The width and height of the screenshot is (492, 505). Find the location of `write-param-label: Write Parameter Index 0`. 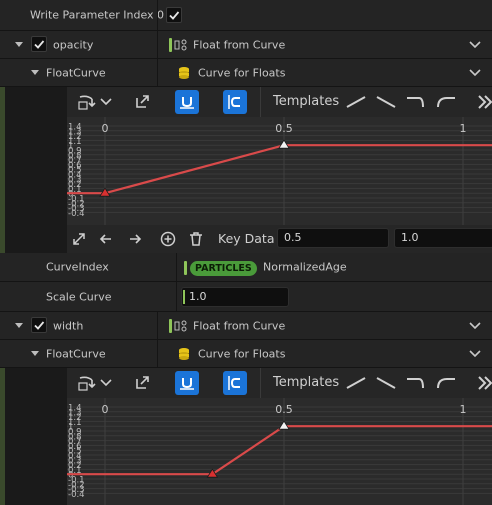

write-param-label: Write Parameter Index 0 is located at coordinates (97, 15).